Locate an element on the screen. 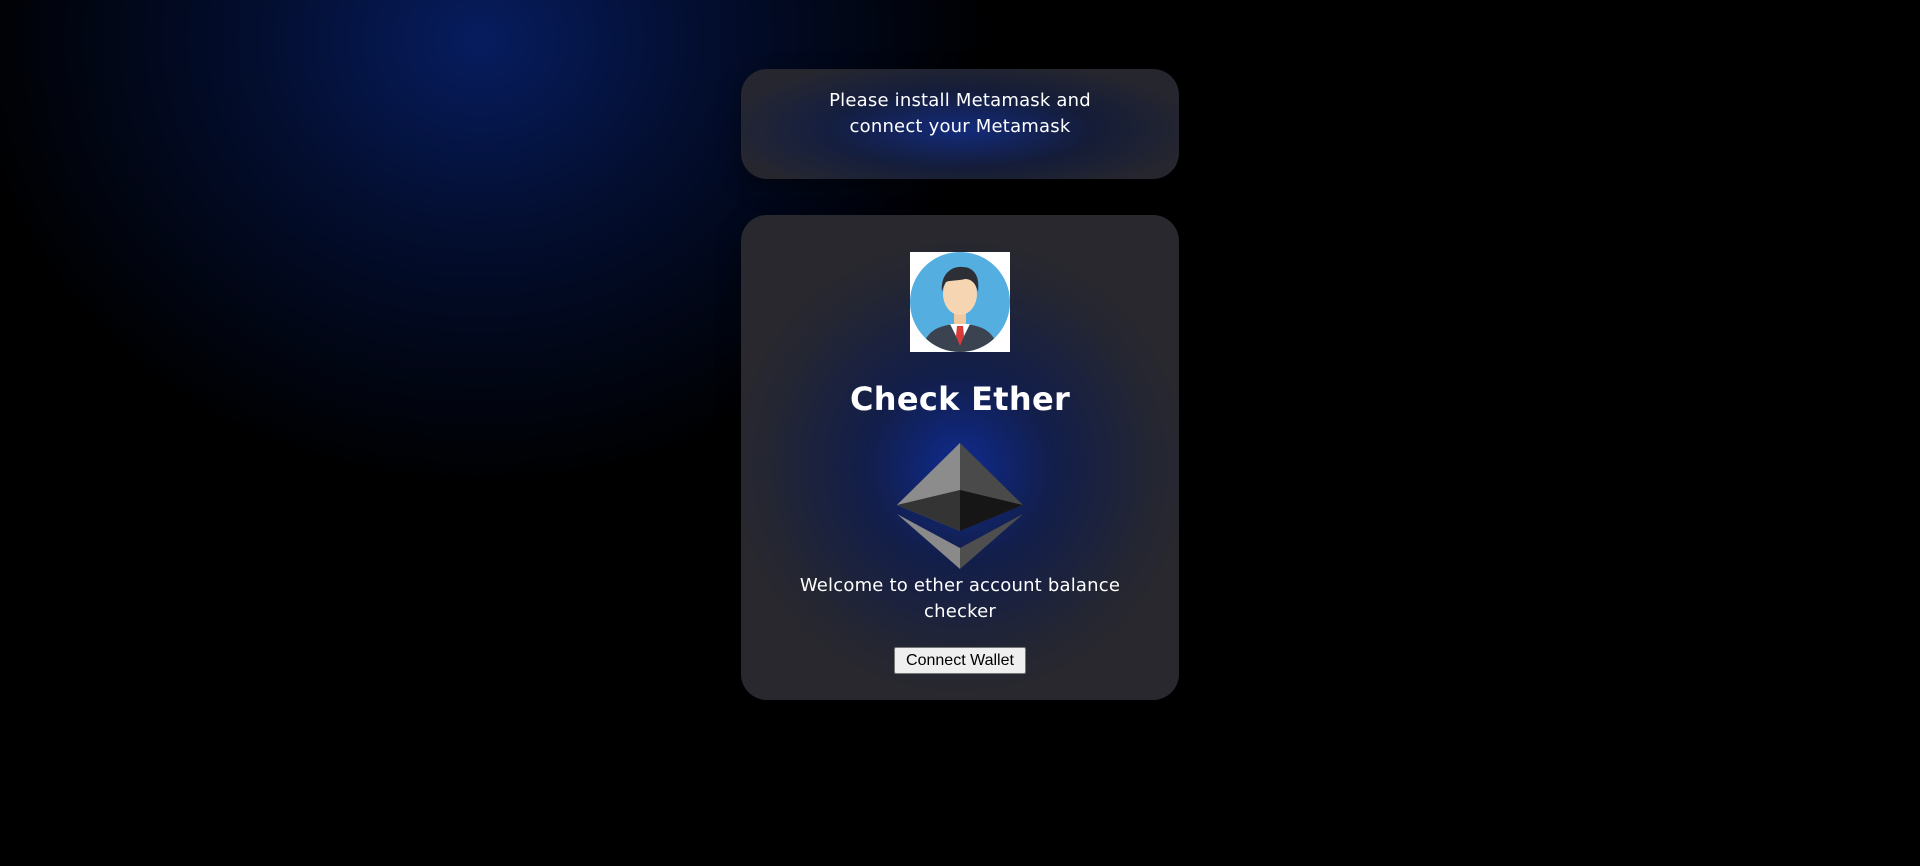 Image resolution: width=1920 pixels, height=866 pixels. connect-wallet-button: Connect Wallet is located at coordinates (960, 660).